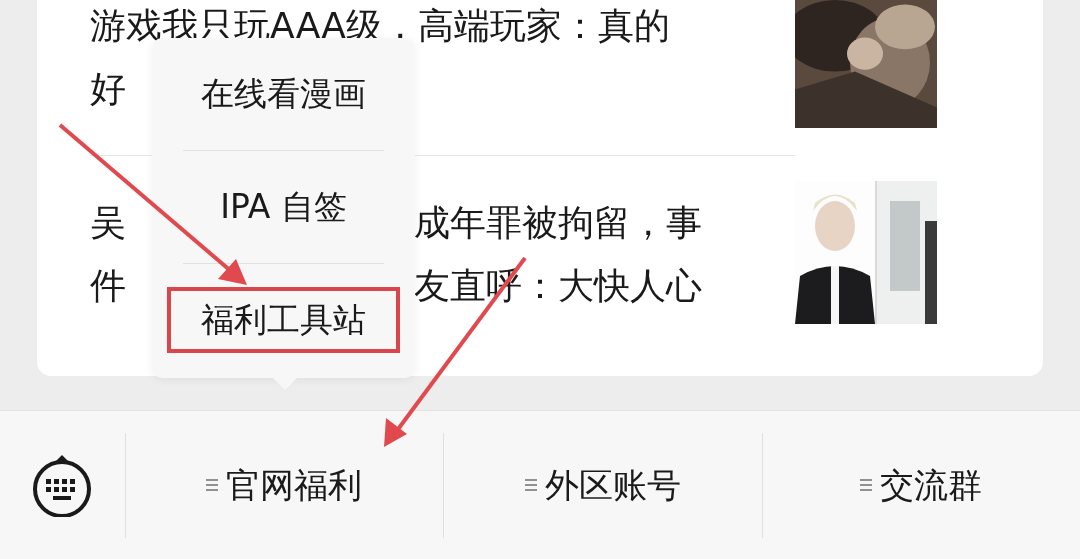 This screenshot has height=559, width=1080. Describe the element at coordinates (920, 485) in the screenshot. I see `menu-tab: 交流群` at that location.